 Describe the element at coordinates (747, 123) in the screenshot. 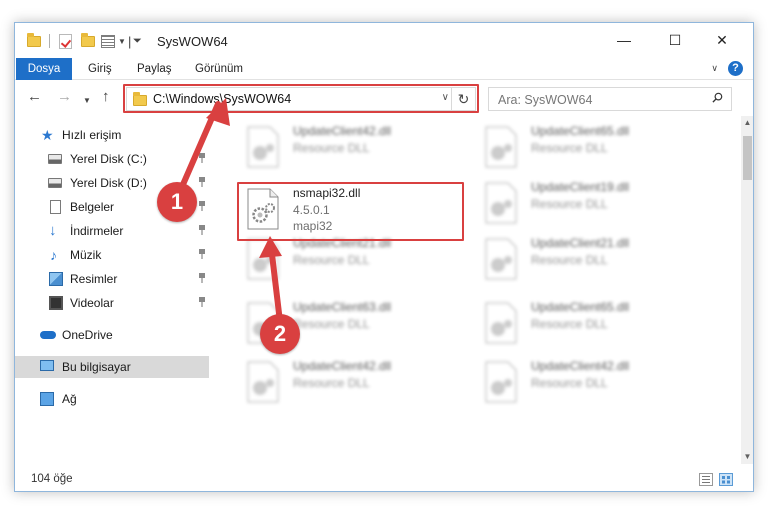

I see `scroll-up-arrow-icon: ▲` at that location.